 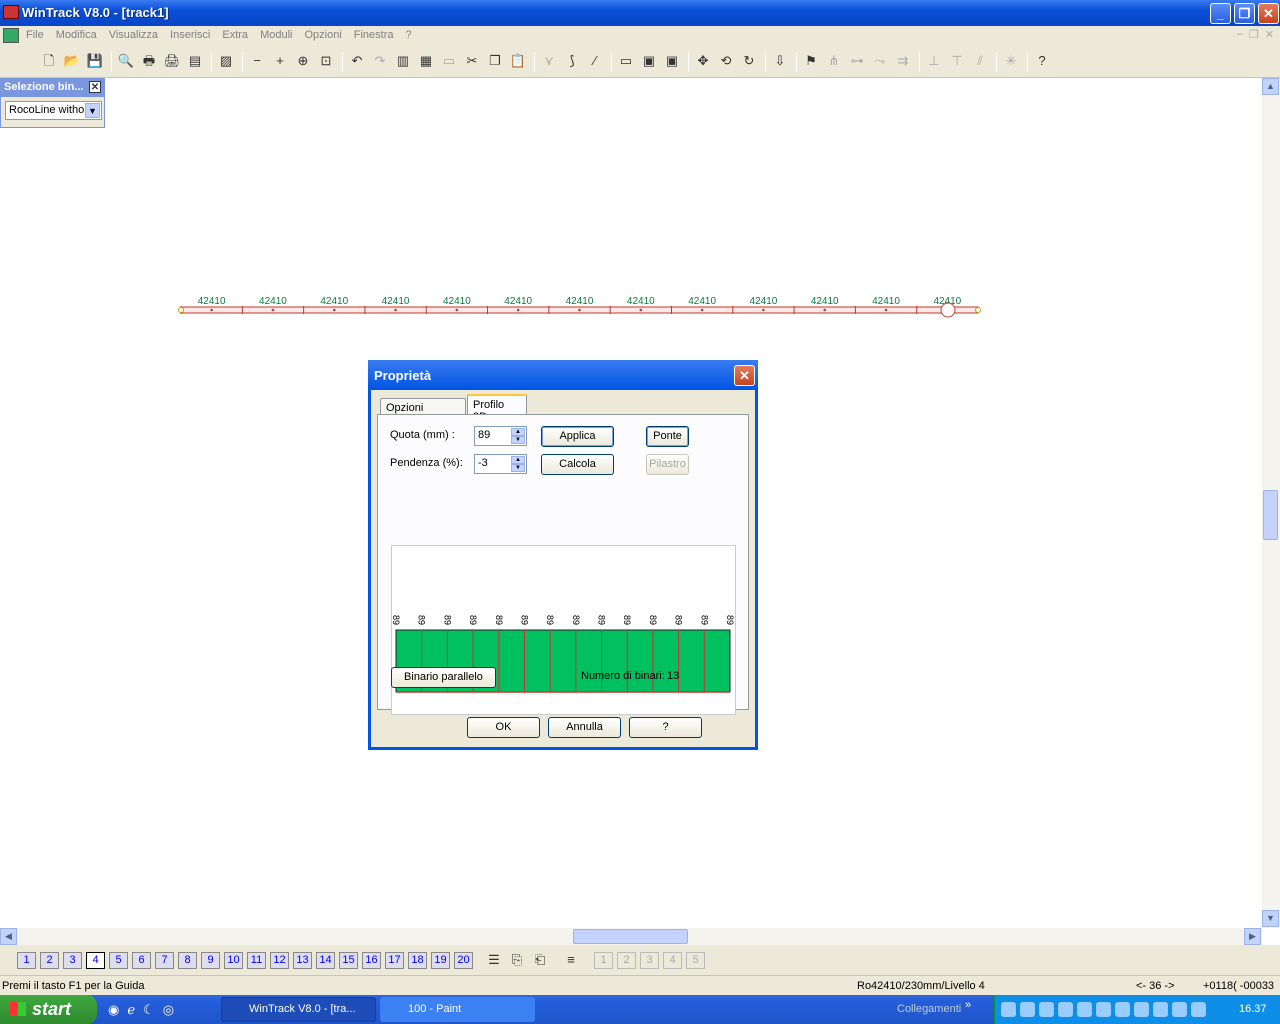 What do you see at coordinates (1198, 1009) in the screenshot?
I see `language-icon` at bounding box center [1198, 1009].